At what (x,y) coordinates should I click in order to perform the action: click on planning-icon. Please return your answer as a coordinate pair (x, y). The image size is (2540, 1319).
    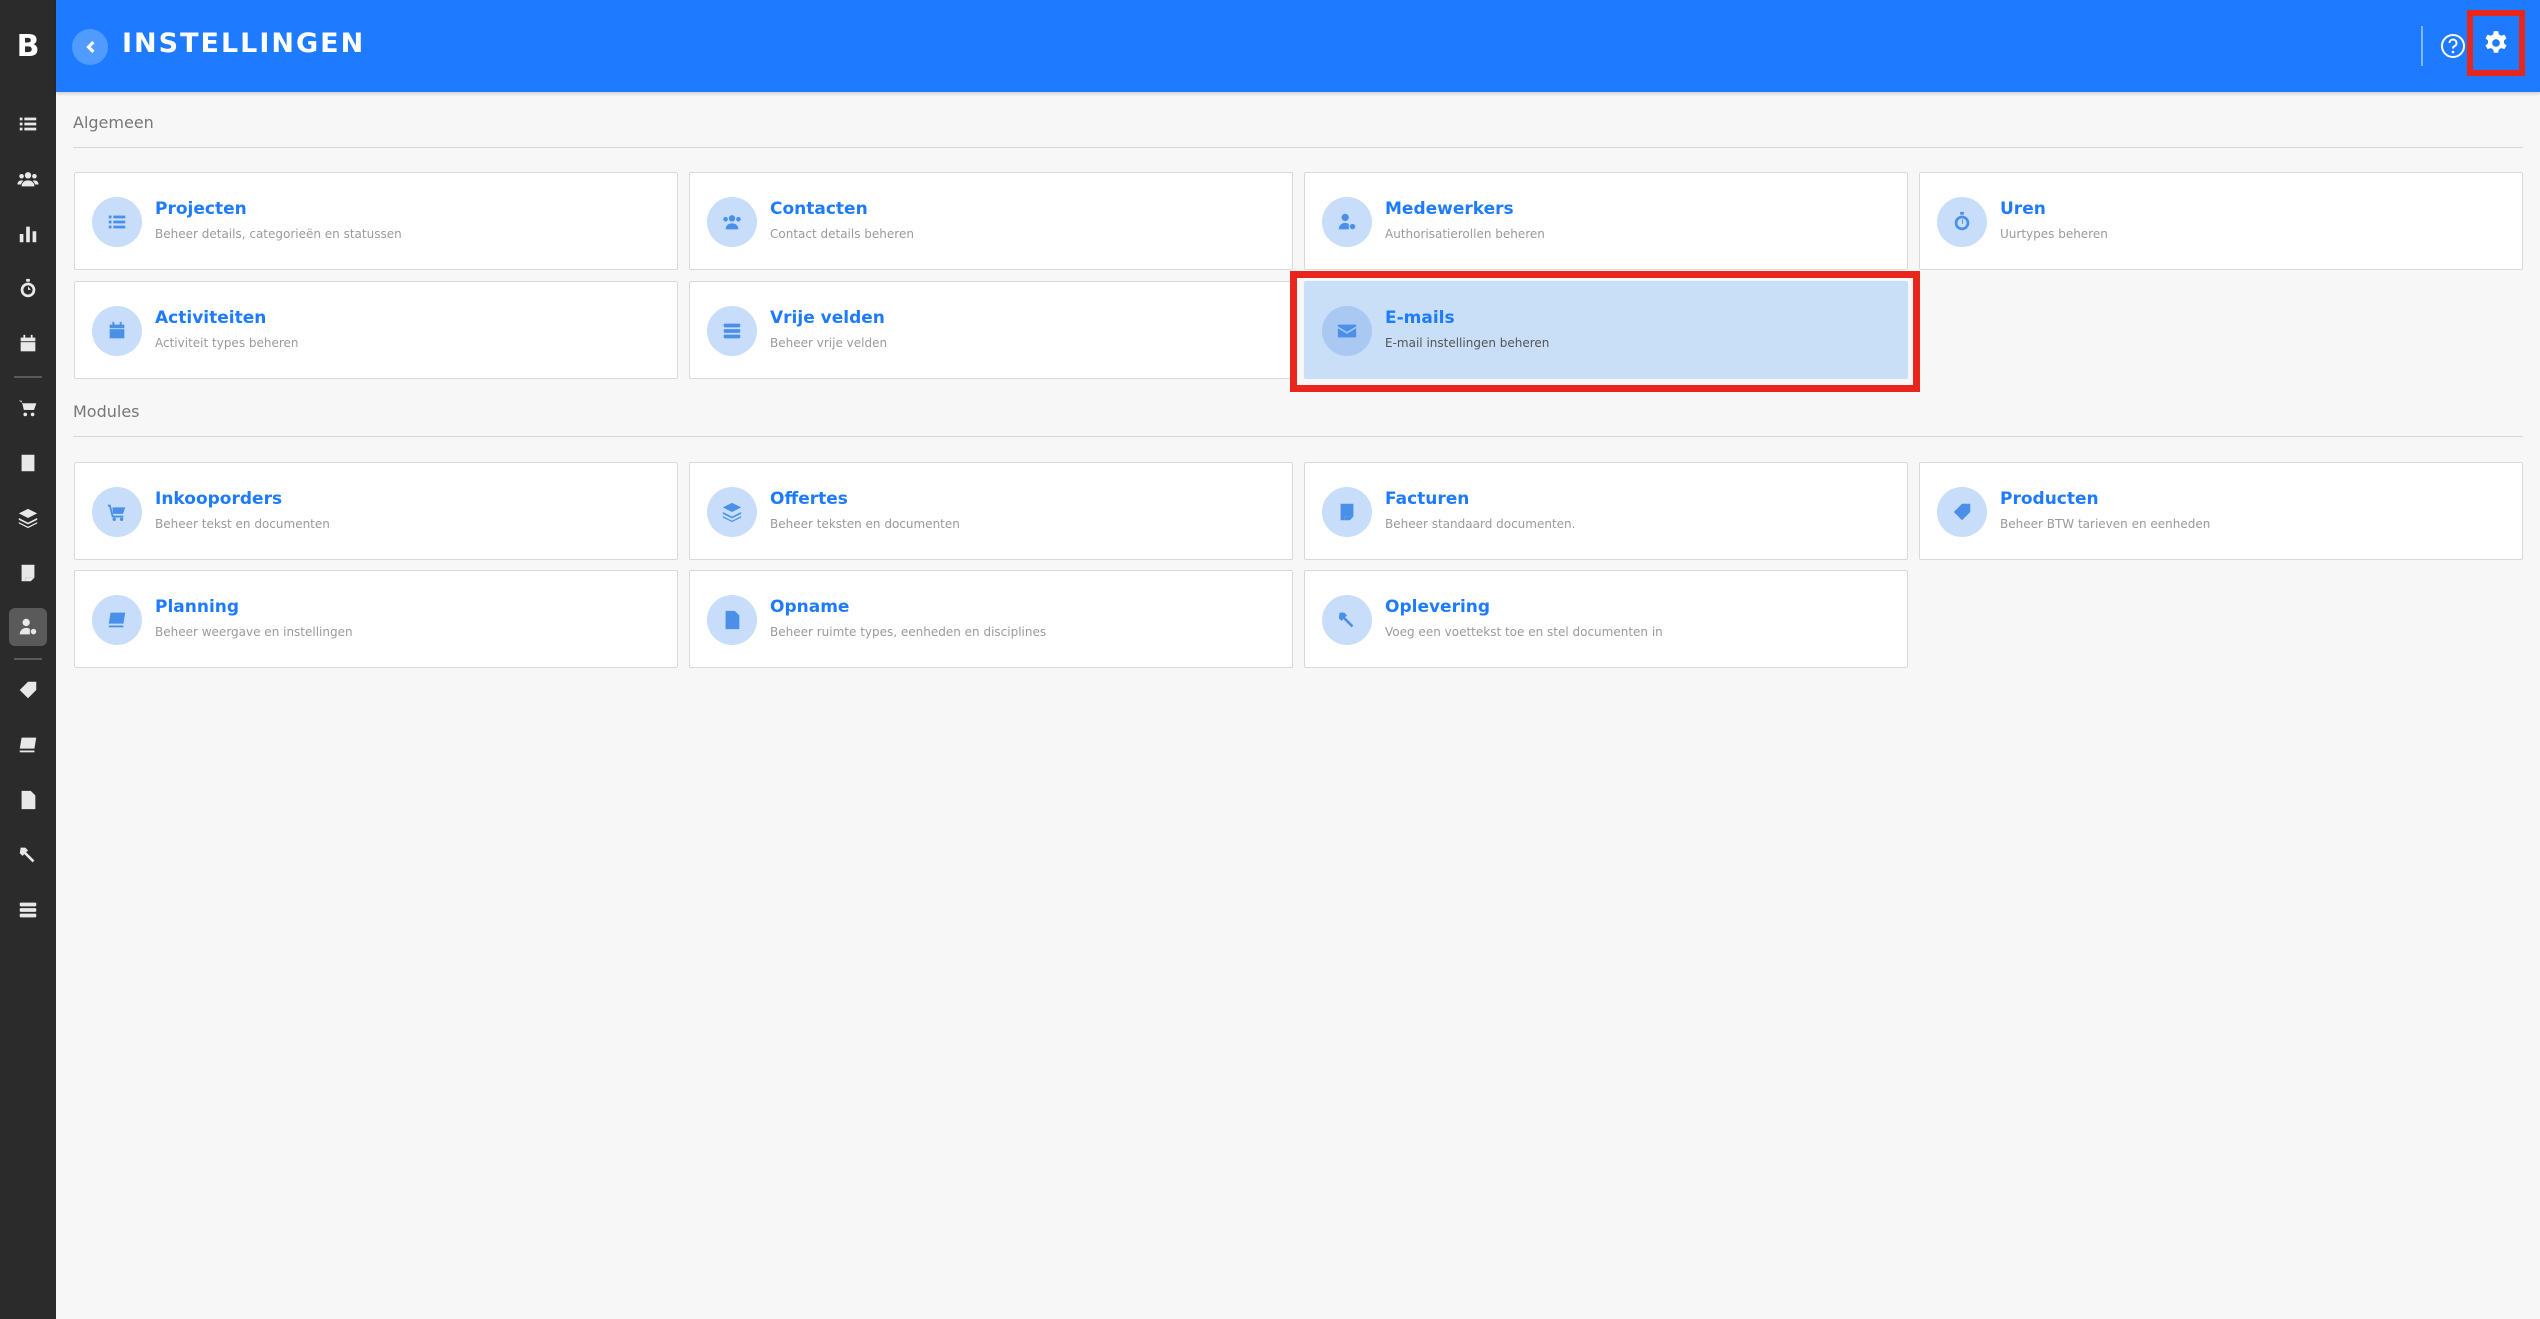
    Looking at the image, I should click on (117, 620).